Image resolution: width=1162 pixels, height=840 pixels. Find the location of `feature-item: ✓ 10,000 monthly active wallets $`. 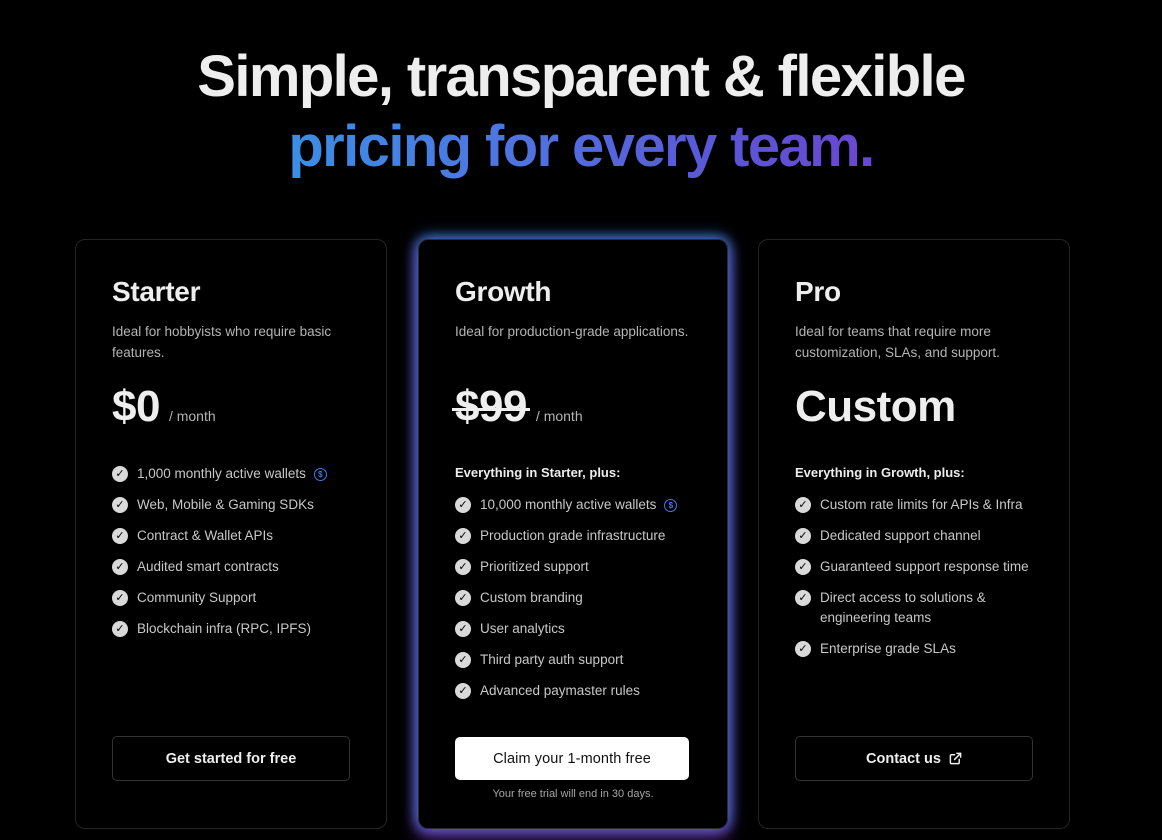

feature-item: ✓ 10,000 monthly active wallets $ is located at coordinates (566, 505).